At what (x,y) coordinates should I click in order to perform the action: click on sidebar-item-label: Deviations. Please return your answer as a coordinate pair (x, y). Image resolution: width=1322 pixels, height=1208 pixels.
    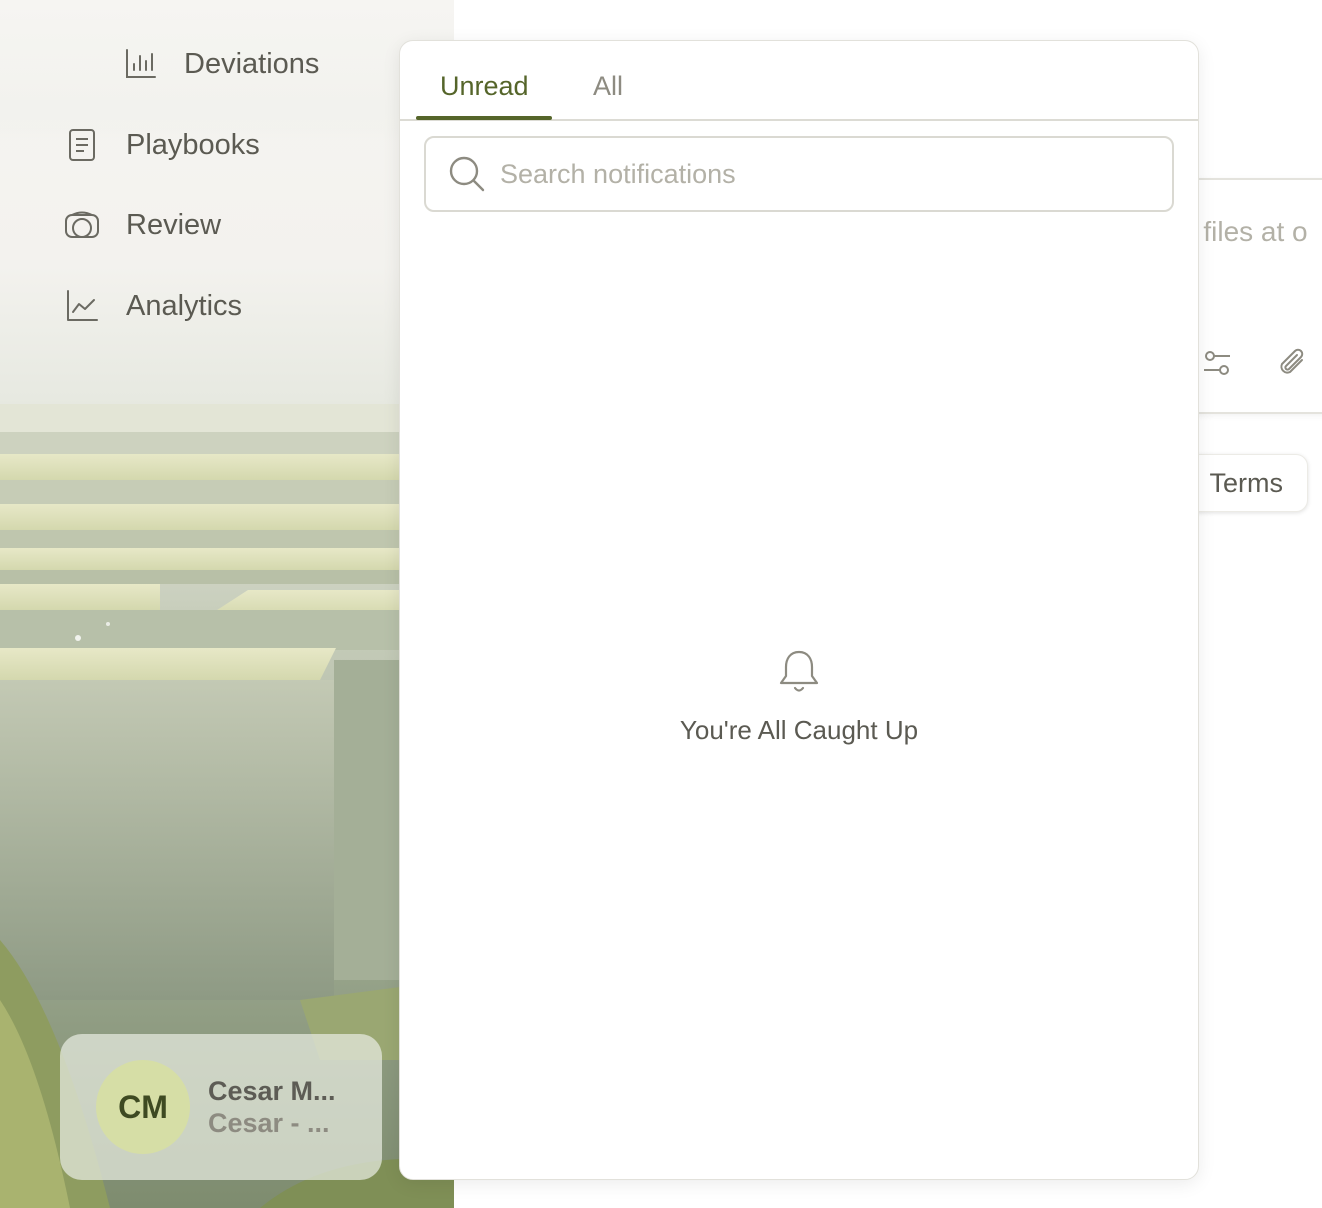
    Looking at the image, I should click on (252, 63).